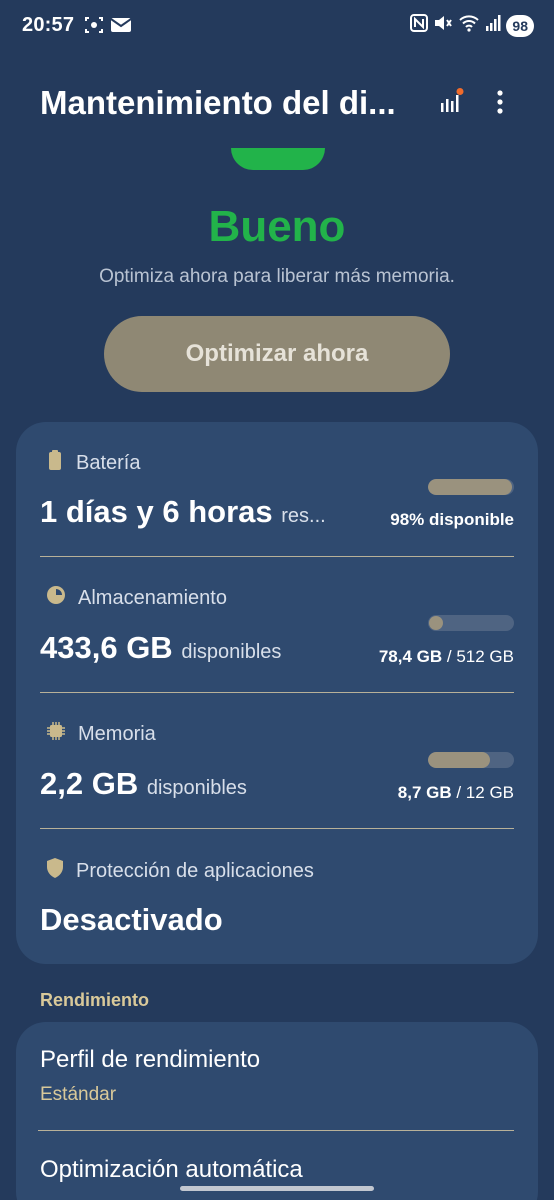 This screenshot has height=1200, width=554. I want to click on status-bar: 20:57 98, so click(277, 27).